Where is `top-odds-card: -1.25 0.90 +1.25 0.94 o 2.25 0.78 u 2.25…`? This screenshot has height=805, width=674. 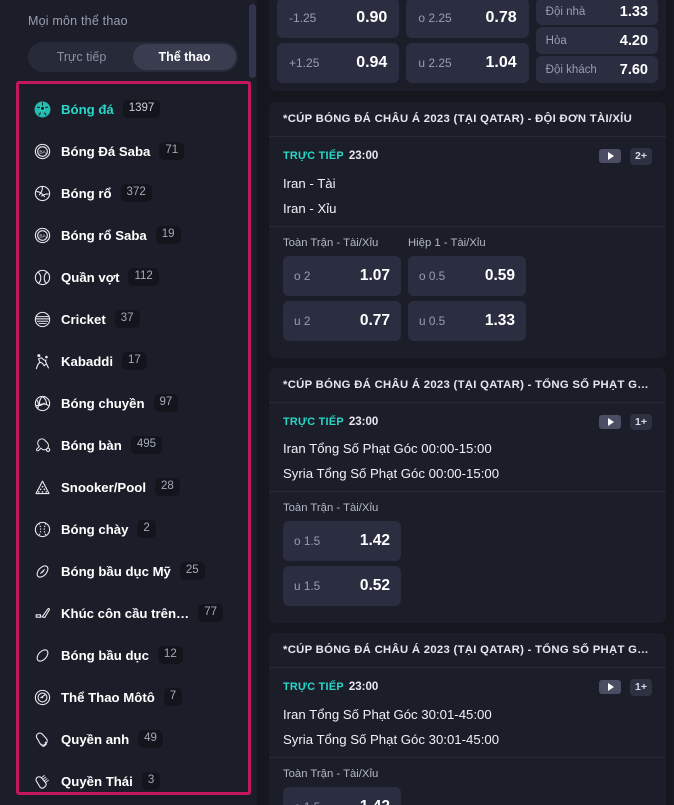 top-odds-card: -1.25 0.90 +1.25 0.94 o 2.25 0.78 u 2.25… is located at coordinates (467, 45).